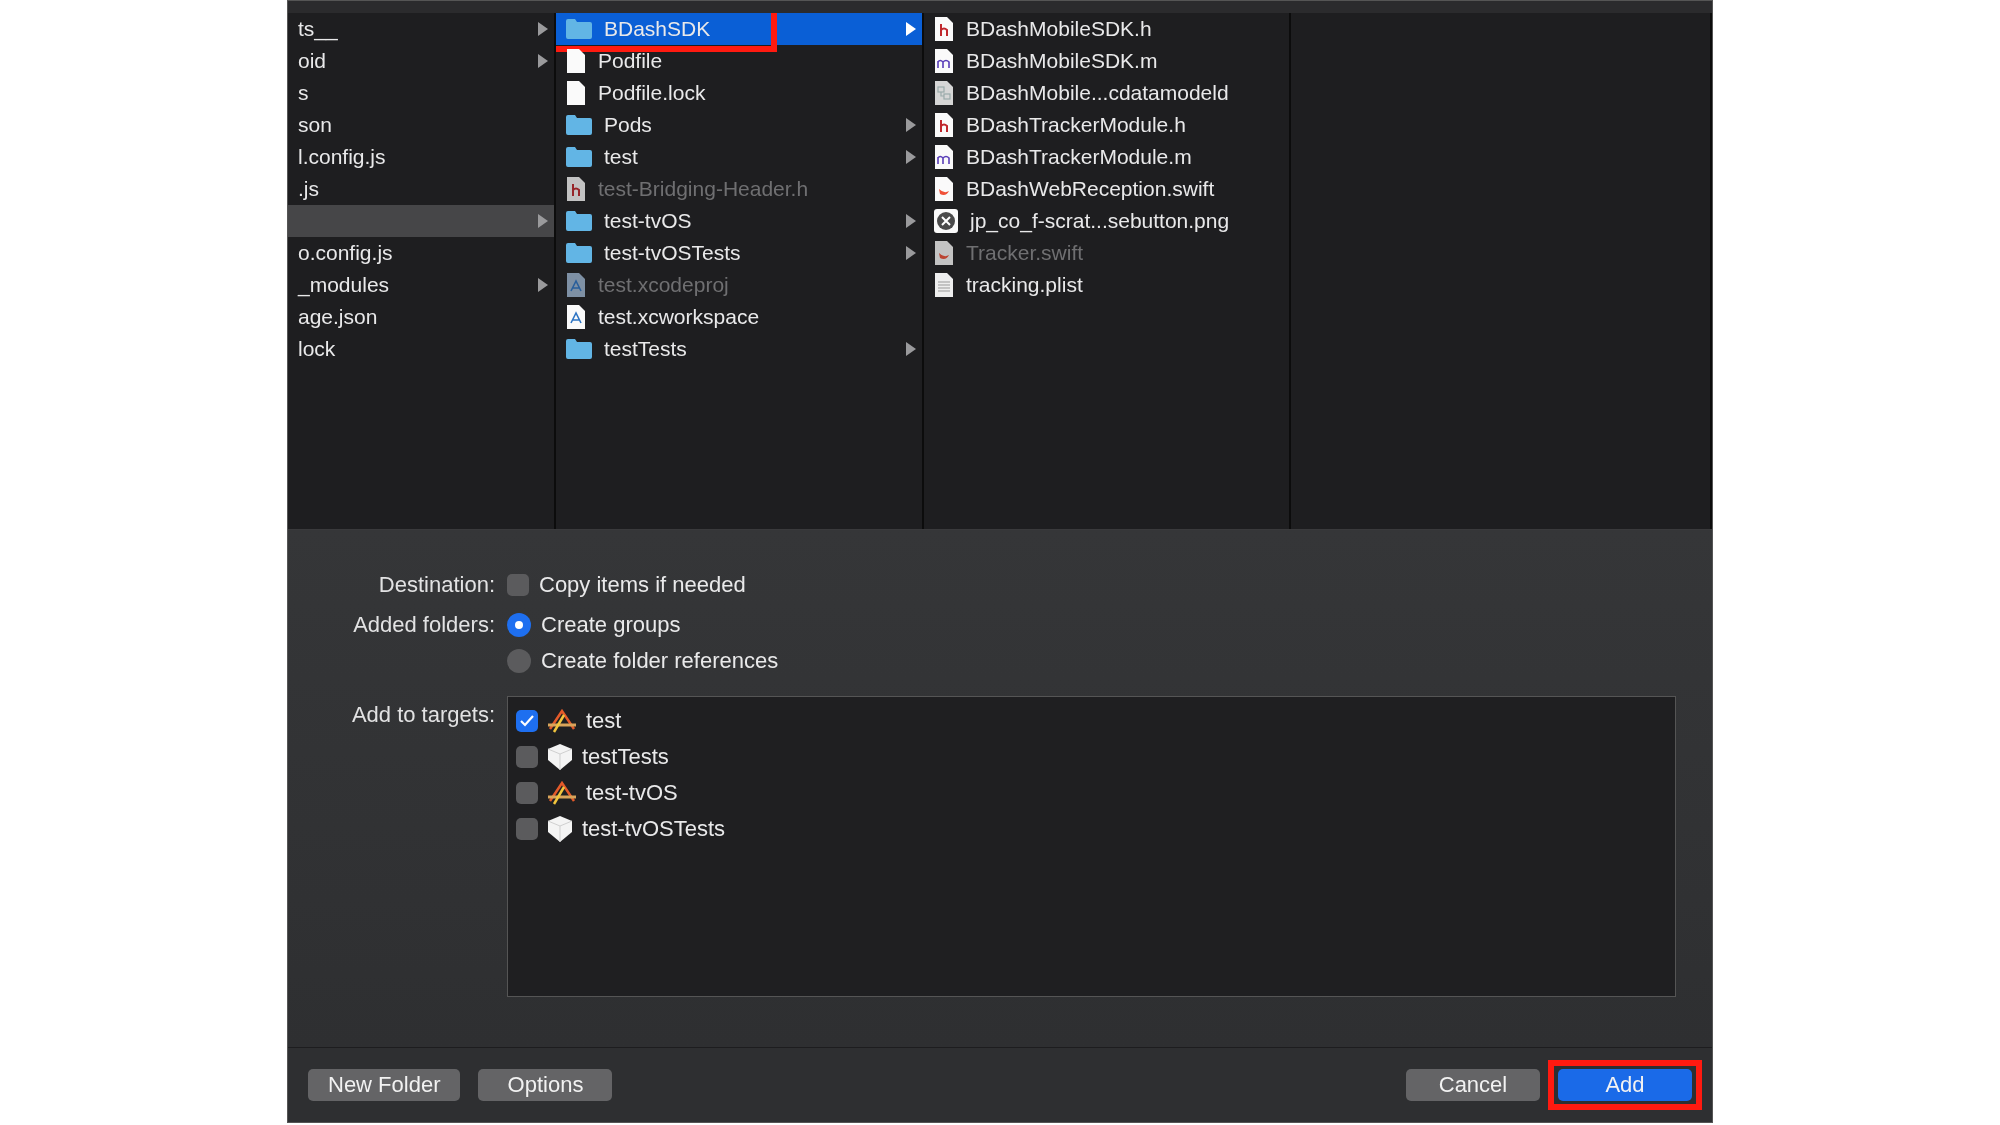  What do you see at coordinates (421, 93) in the screenshot?
I see `file-row: s` at bounding box center [421, 93].